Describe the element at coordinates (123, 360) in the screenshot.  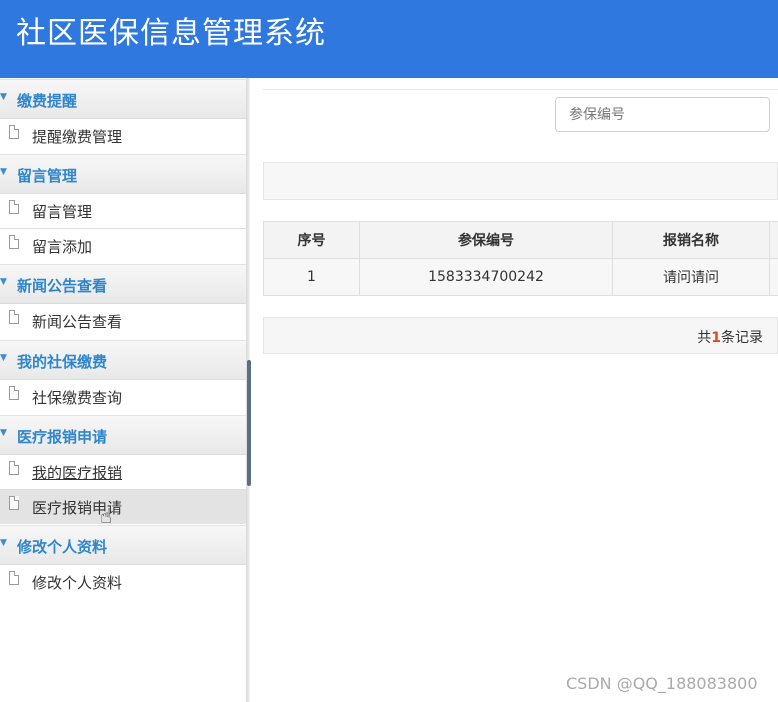
I see `sidebar-group-social-insurance: ▼ 我的社保缴费` at that location.